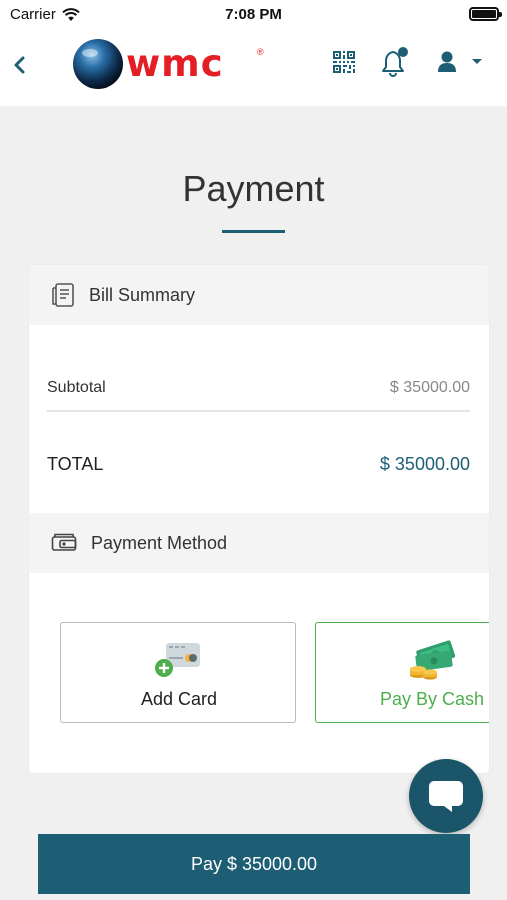  What do you see at coordinates (447, 61) in the screenshot?
I see `user-icon` at bounding box center [447, 61].